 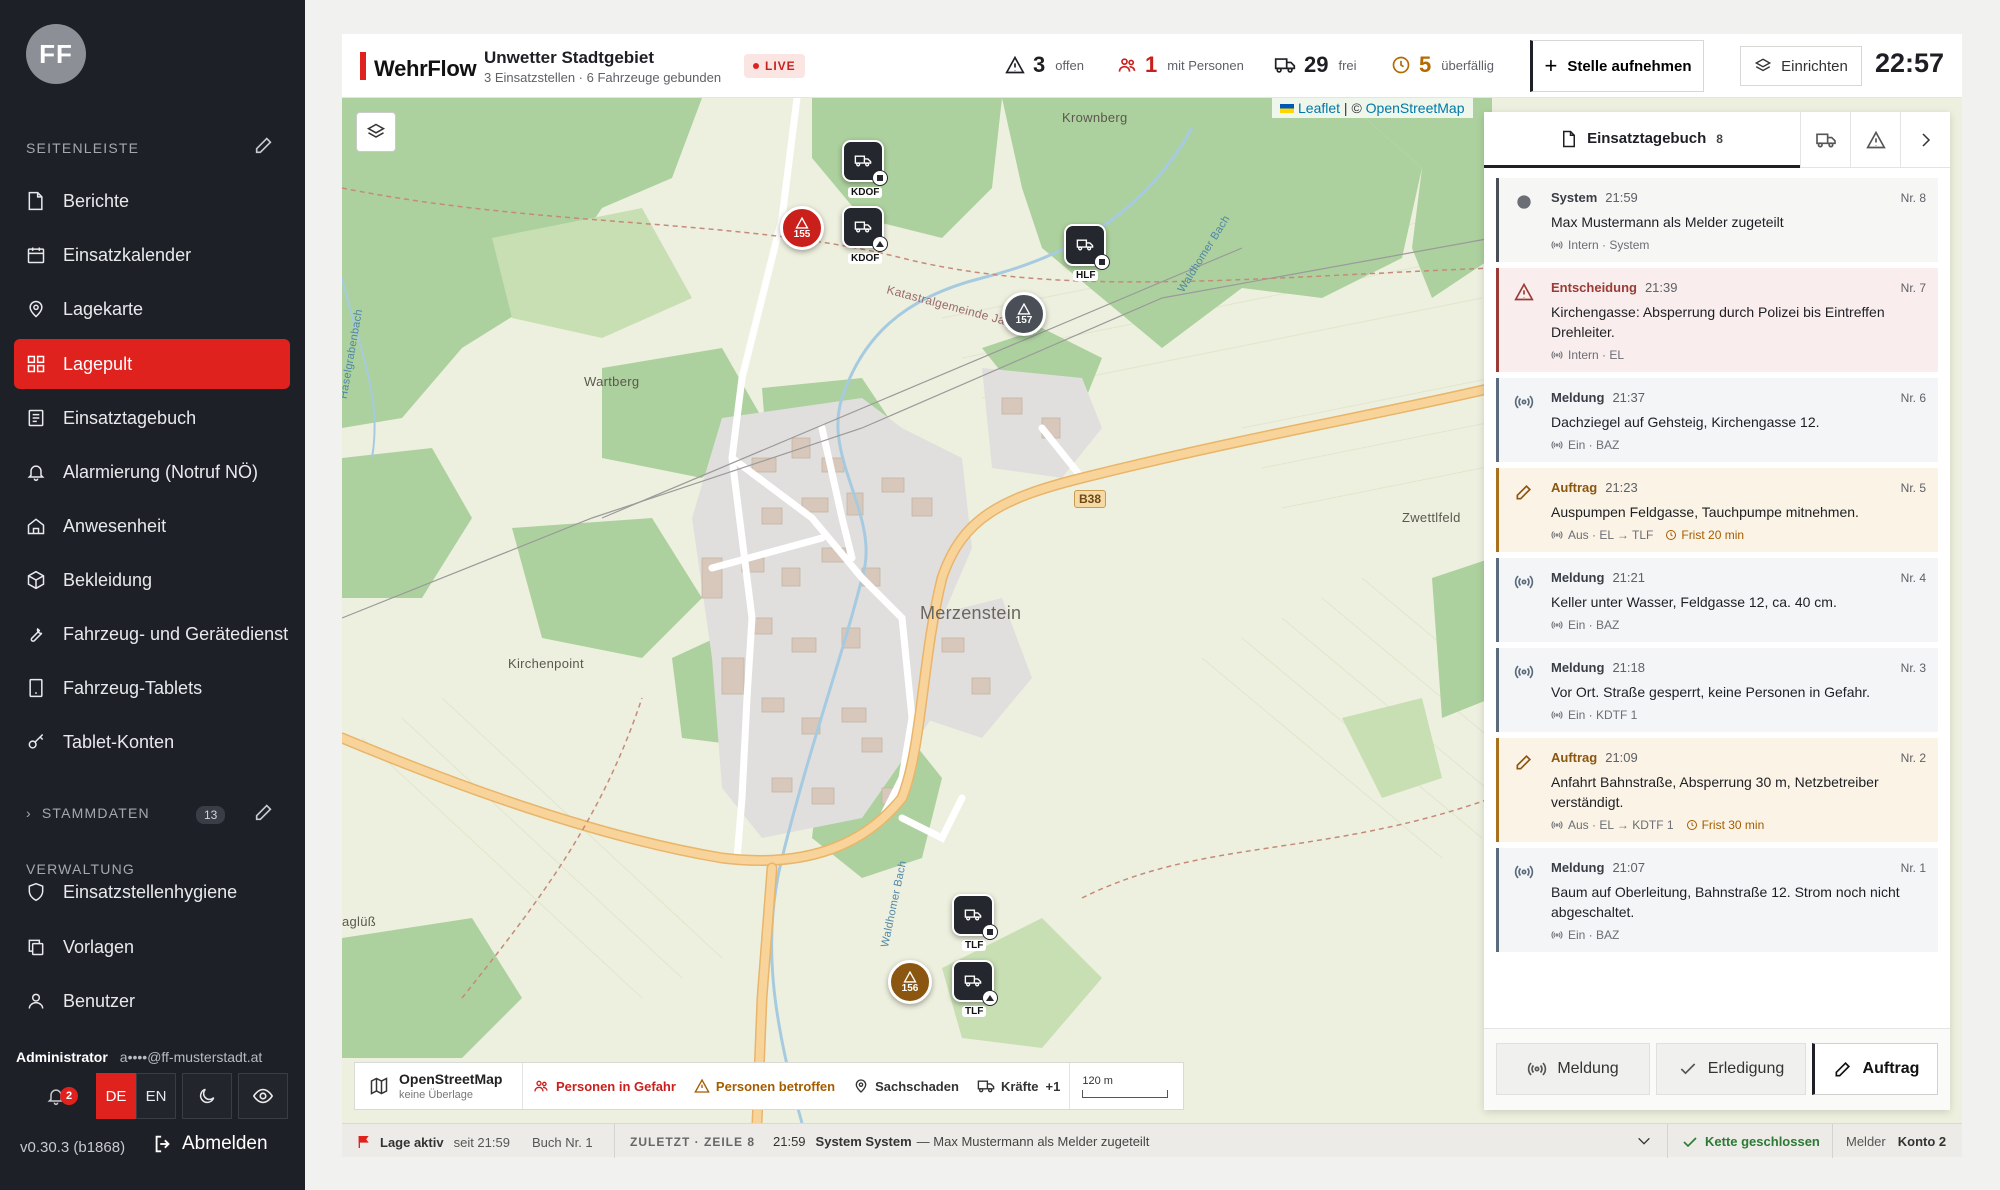 I want to click on stat-offen: 3 offen, so click(x=1044, y=65).